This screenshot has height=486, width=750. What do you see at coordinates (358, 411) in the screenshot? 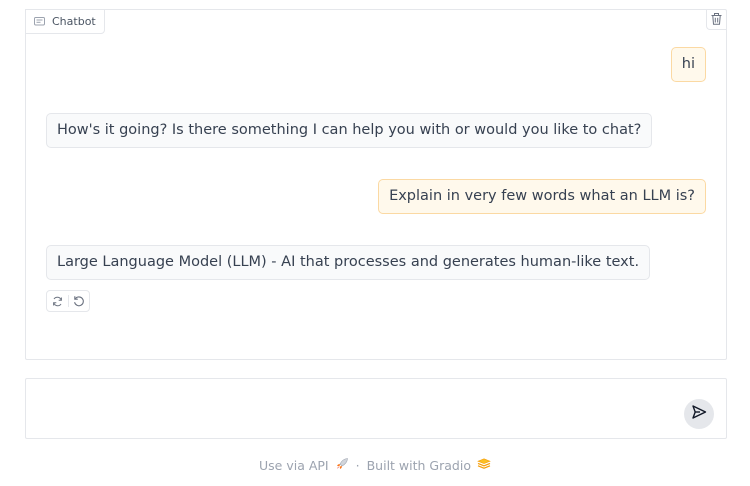
I see `message-input` at bounding box center [358, 411].